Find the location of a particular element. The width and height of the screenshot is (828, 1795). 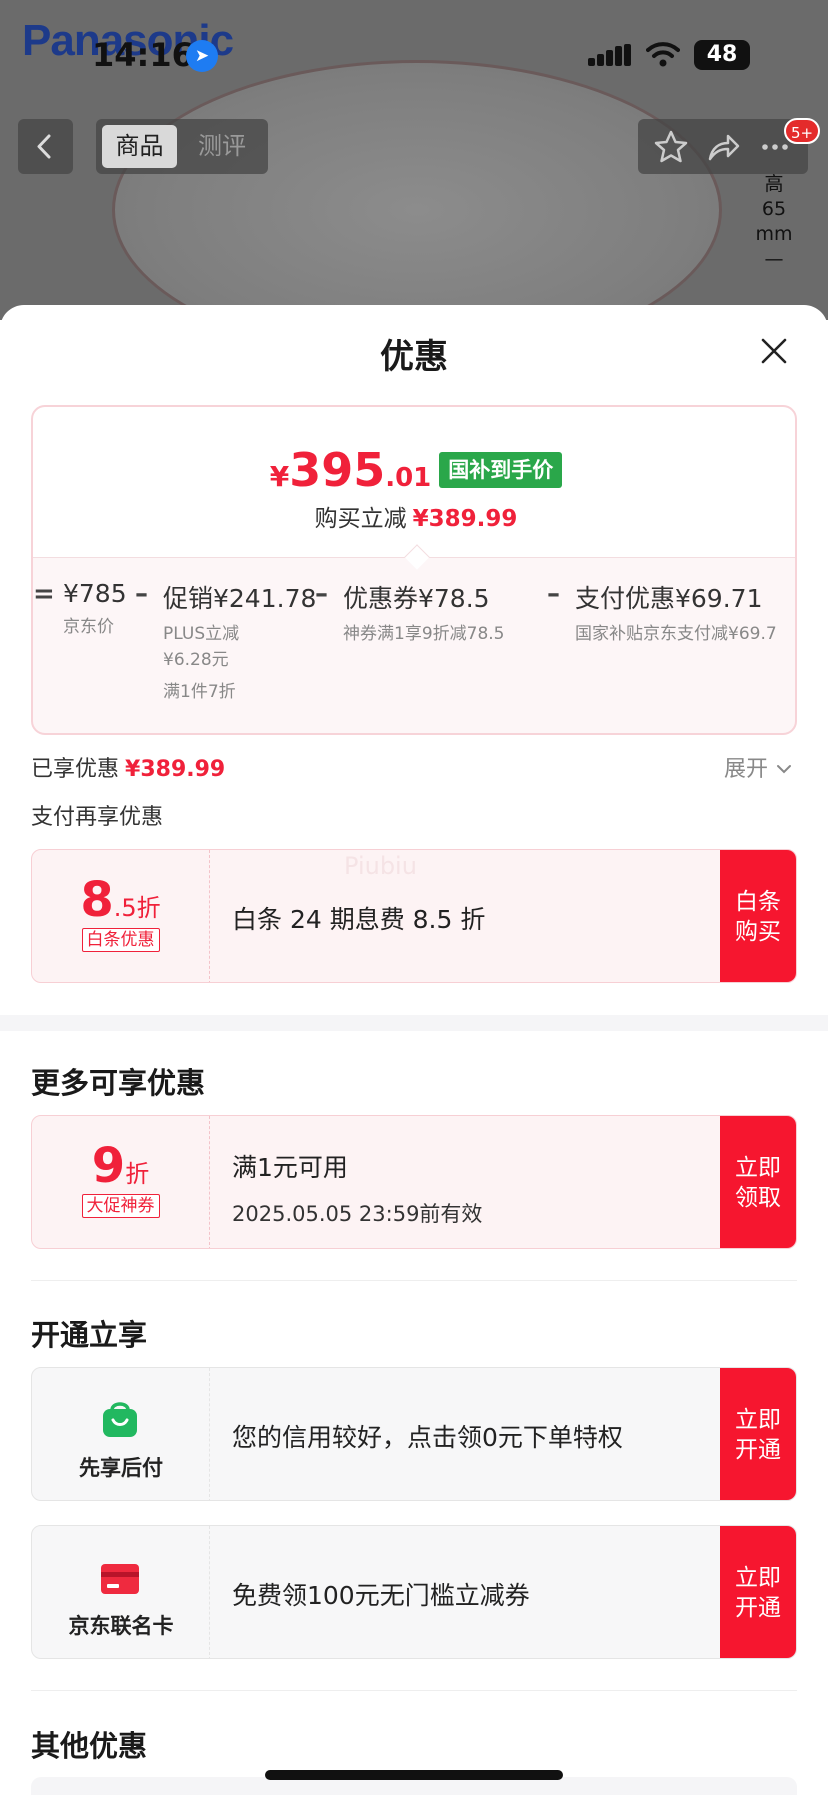

baitiao-text: 白条 24 期息费 8.5 折 is located at coordinates (359, 919).